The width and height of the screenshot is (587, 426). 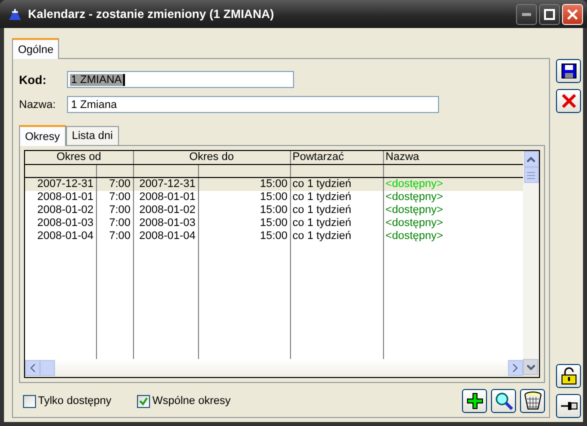 I want to click on padlock-icon, so click(x=568, y=376).